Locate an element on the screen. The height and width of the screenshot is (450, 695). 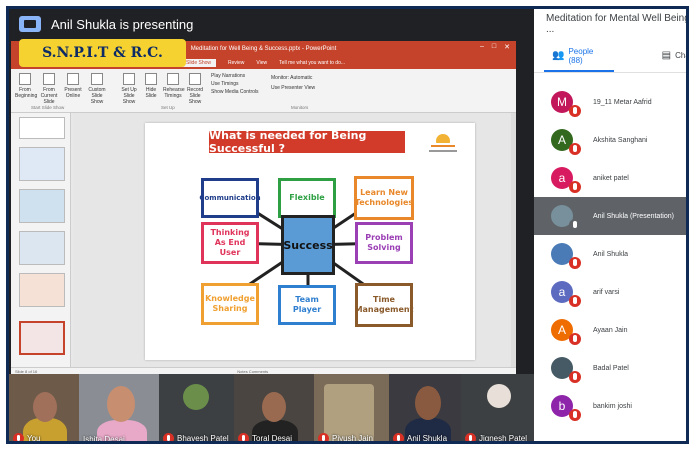
list-item: Badal Patel is located at coordinates (610, 368).